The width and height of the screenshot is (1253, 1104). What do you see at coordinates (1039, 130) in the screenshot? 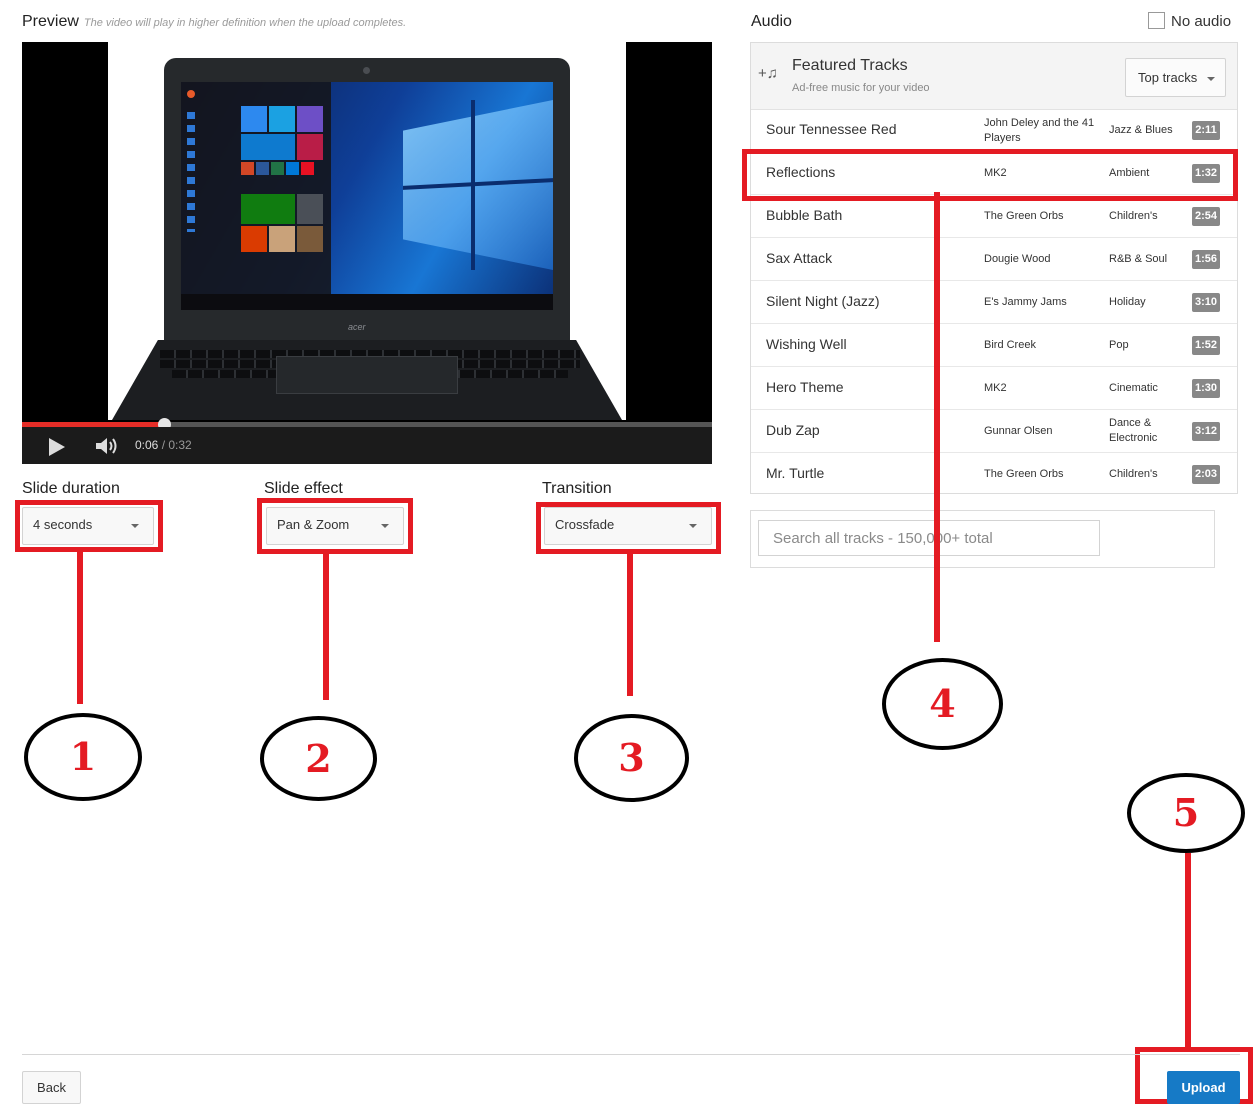
I see `track-artist: John Deley and the 41 Players` at bounding box center [1039, 130].